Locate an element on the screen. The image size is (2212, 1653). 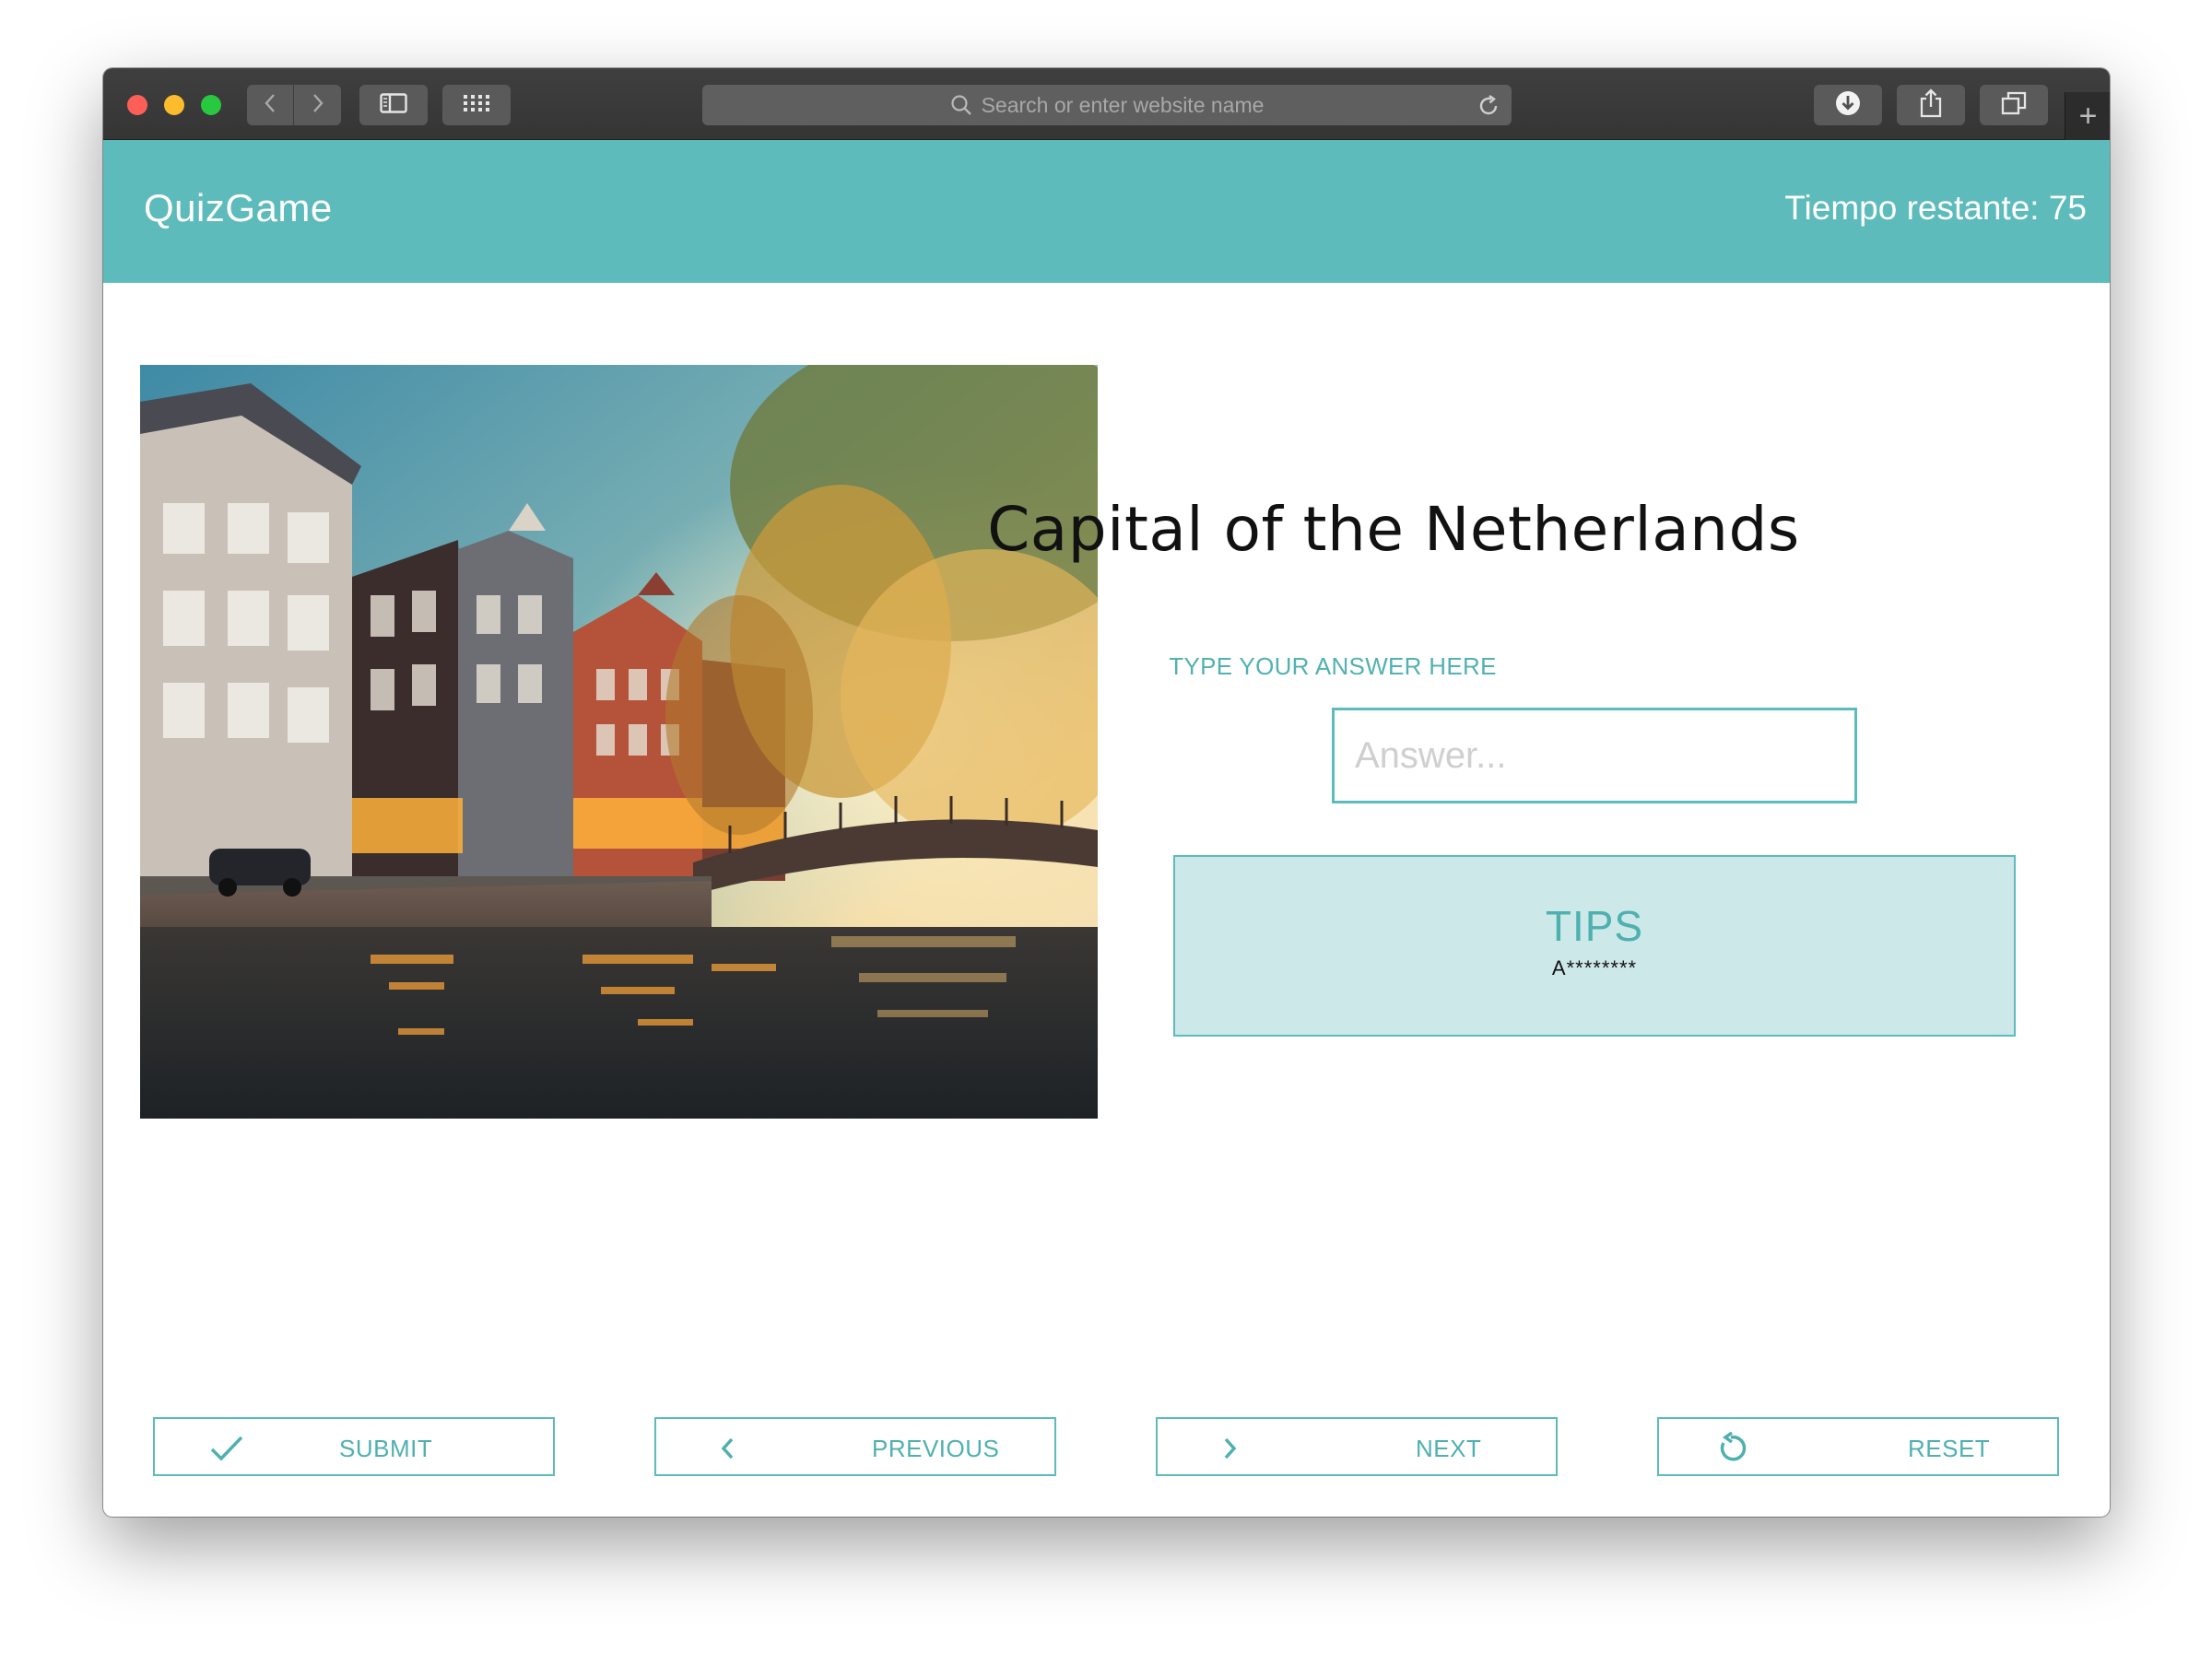
back-button is located at coordinates (270, 105).